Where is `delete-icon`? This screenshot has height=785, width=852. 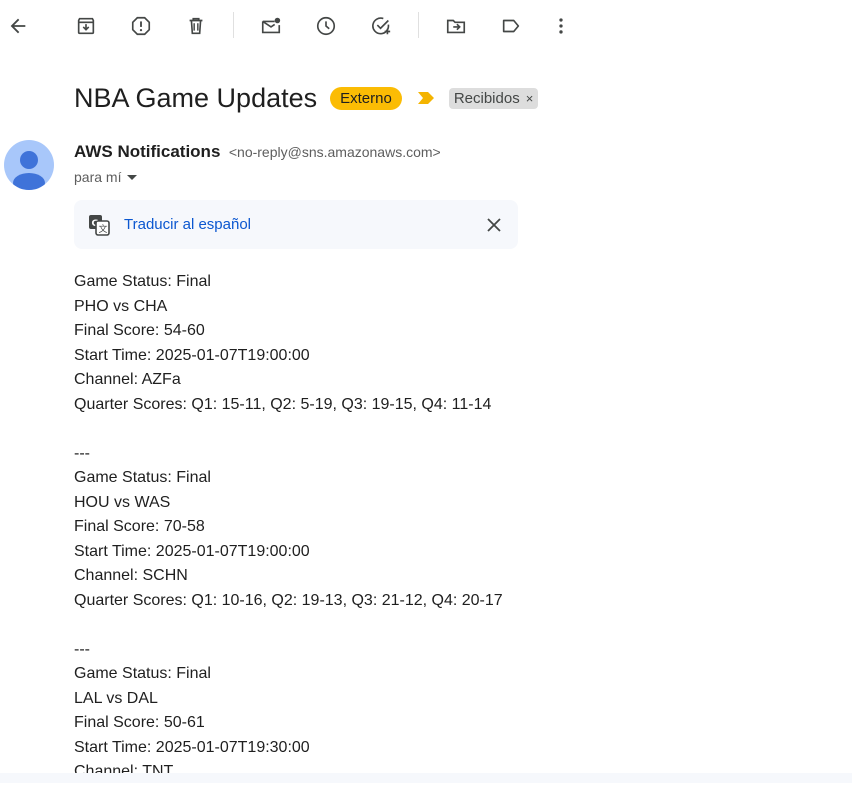 delete-icon is located at coordinates (196, 26).